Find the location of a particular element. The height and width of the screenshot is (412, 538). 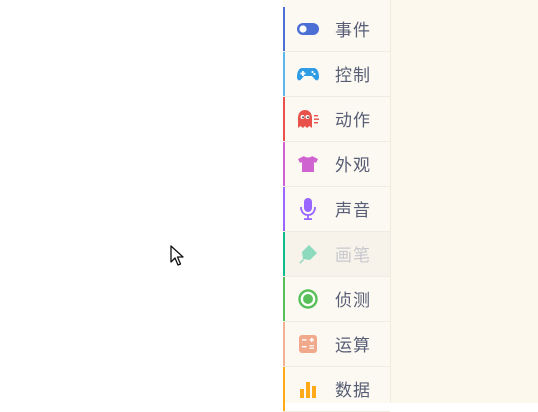

category-control: 控制 is located at coordinates (336, 74).